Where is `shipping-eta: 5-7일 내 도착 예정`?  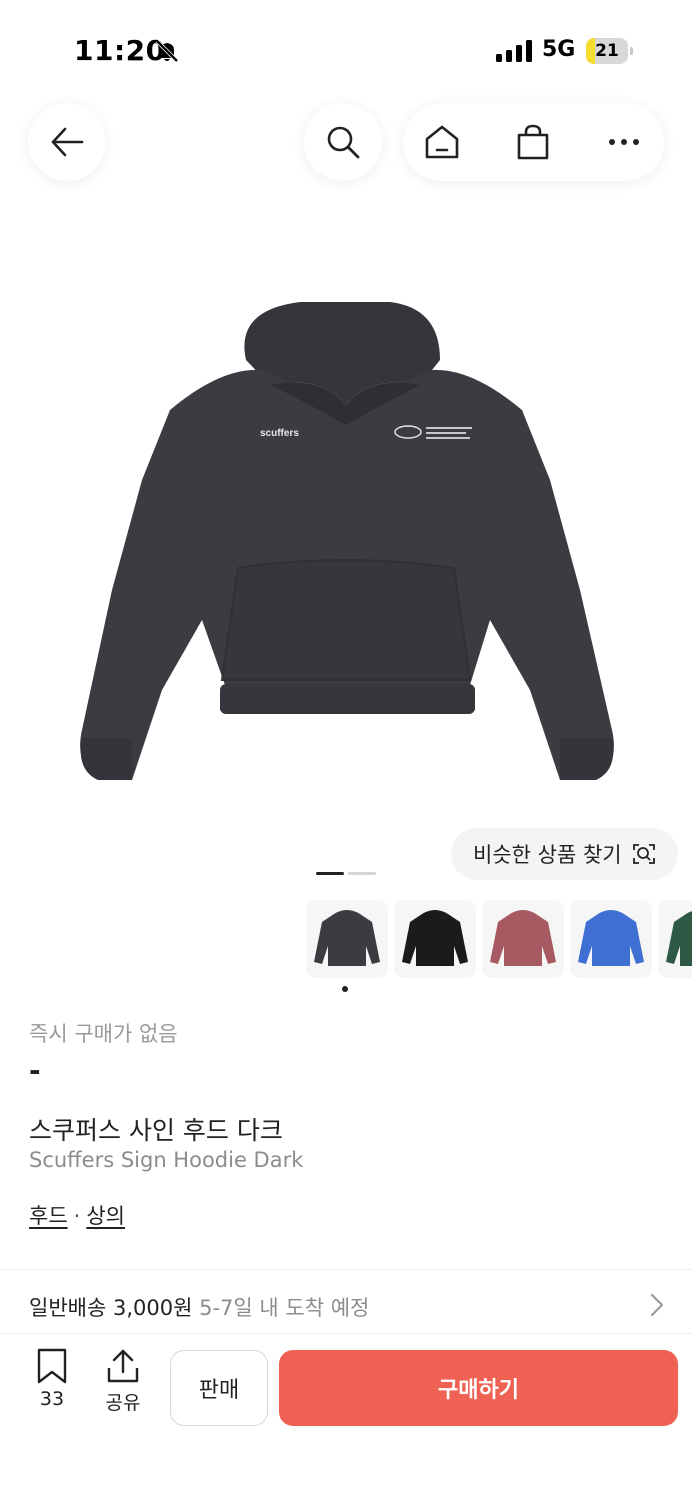 shipping-eta: 5-7일 내 도착 예정 is located at coordinates (284, 1308).